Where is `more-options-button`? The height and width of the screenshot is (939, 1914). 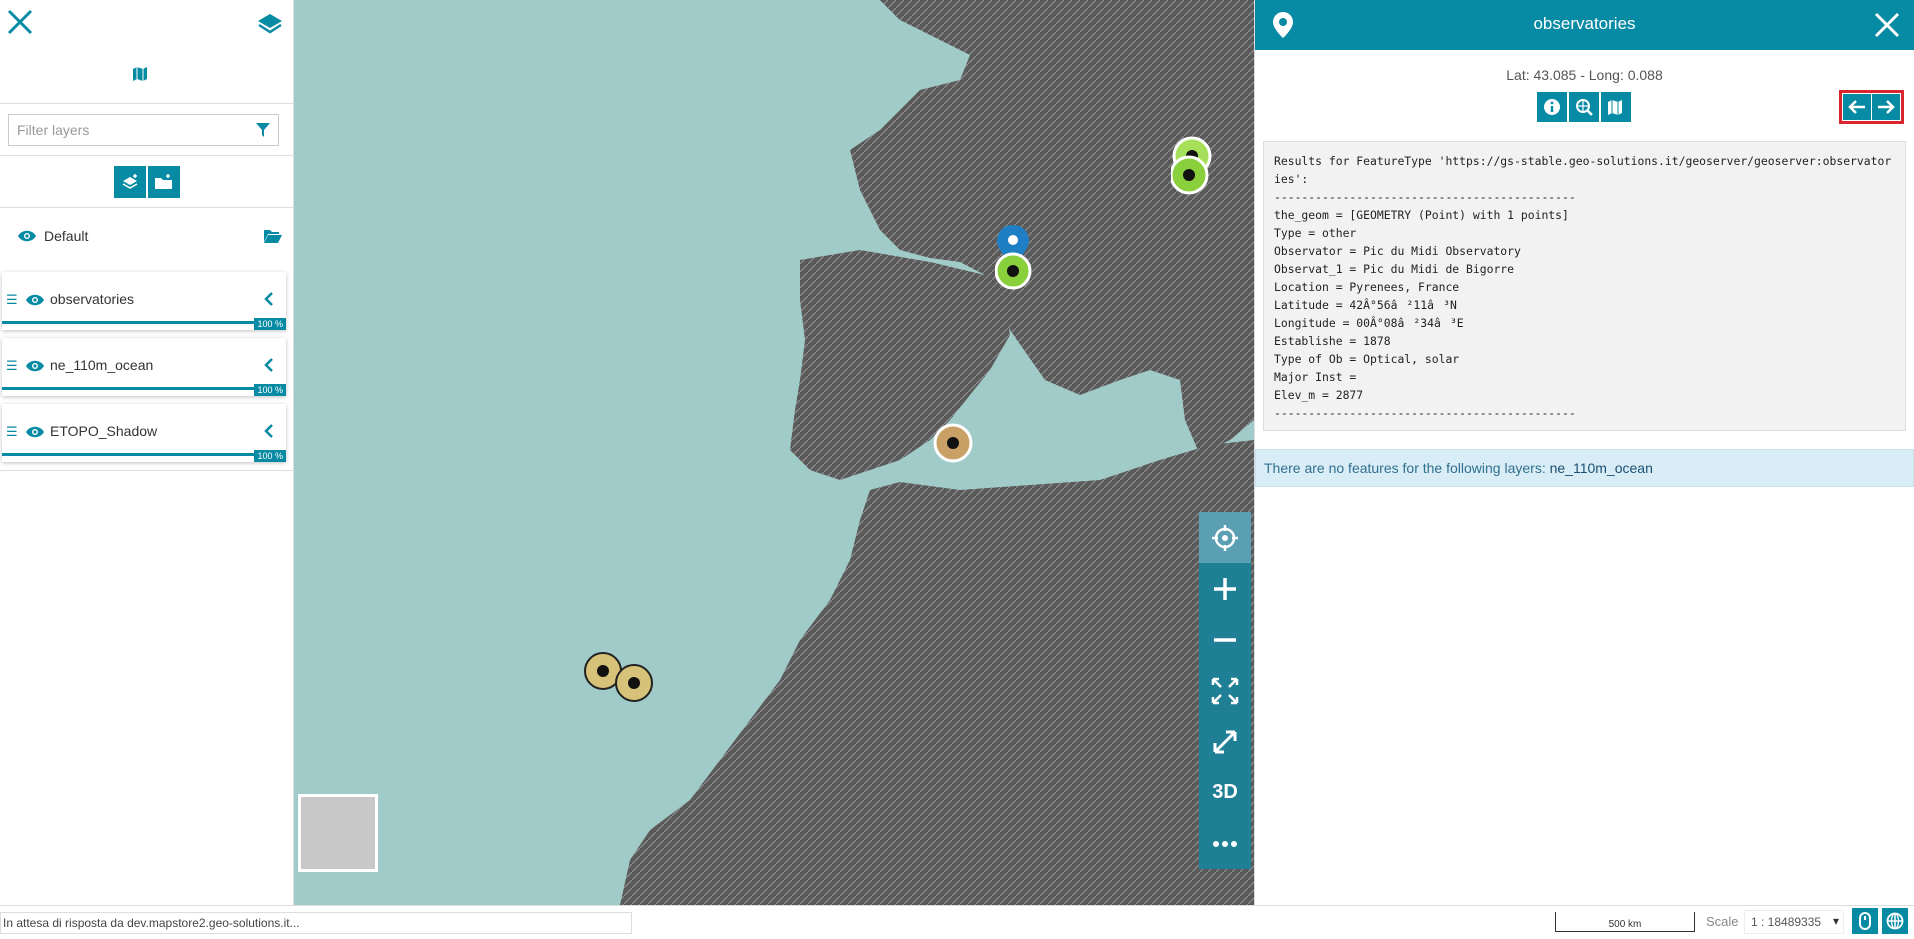
more-options-button is located at coordinates (1225, 843).